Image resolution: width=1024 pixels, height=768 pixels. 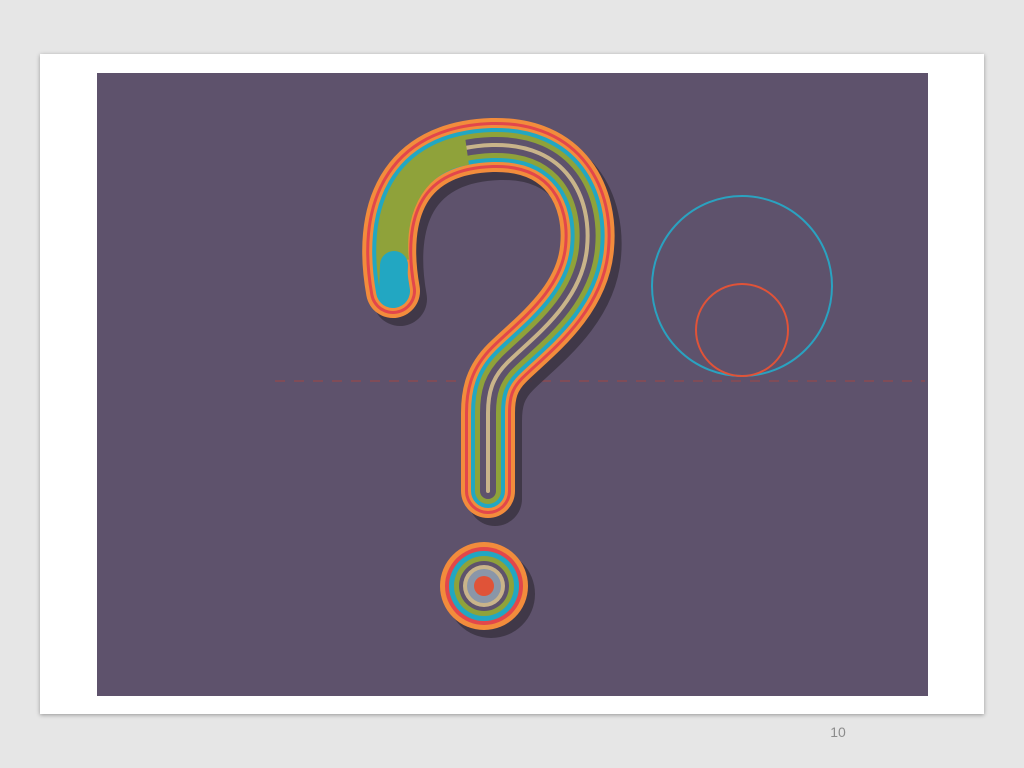 I want to click on page-number: 10, so click(x=838, y=732).